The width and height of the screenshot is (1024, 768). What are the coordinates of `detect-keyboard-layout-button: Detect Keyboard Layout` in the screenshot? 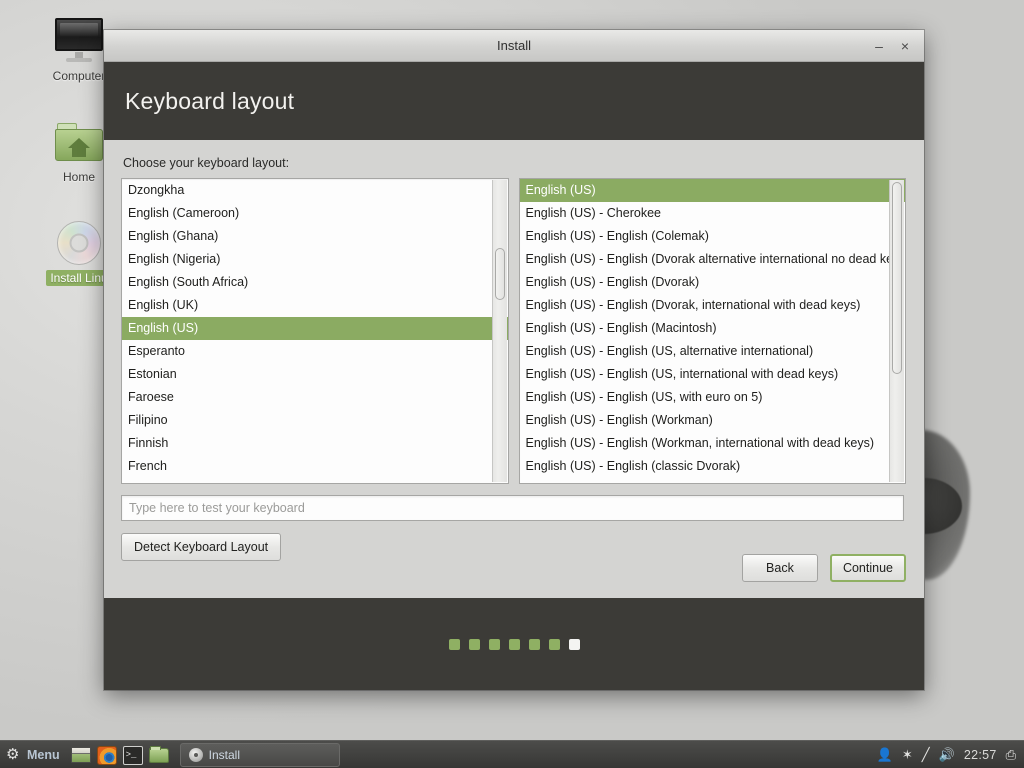 It's located at (201, 547).